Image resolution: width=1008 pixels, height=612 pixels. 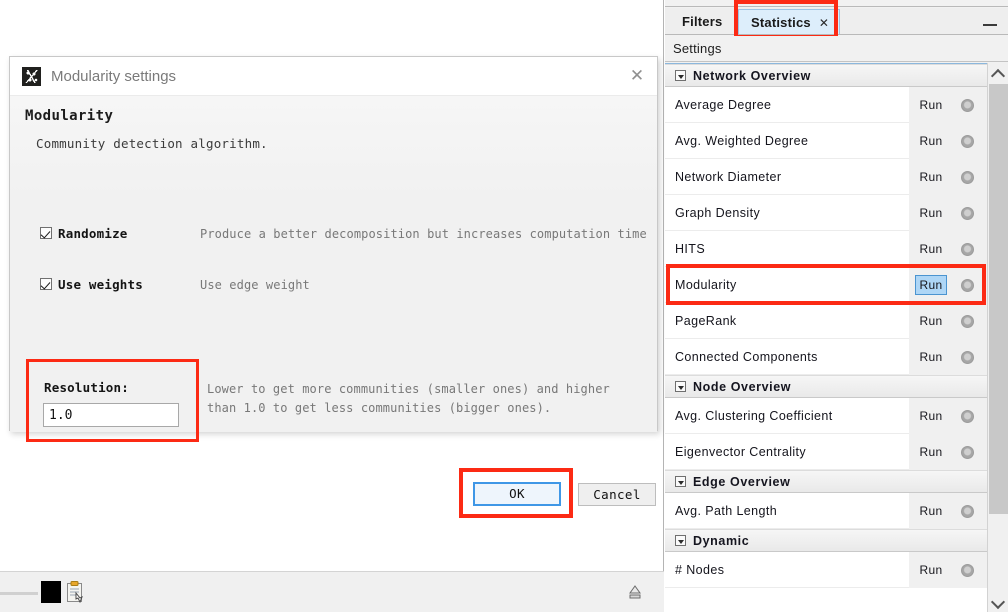 What do you see at coordinates (990, 24) in the screenshot?
I see `minimize-icon` at bounding box center [990, 24].